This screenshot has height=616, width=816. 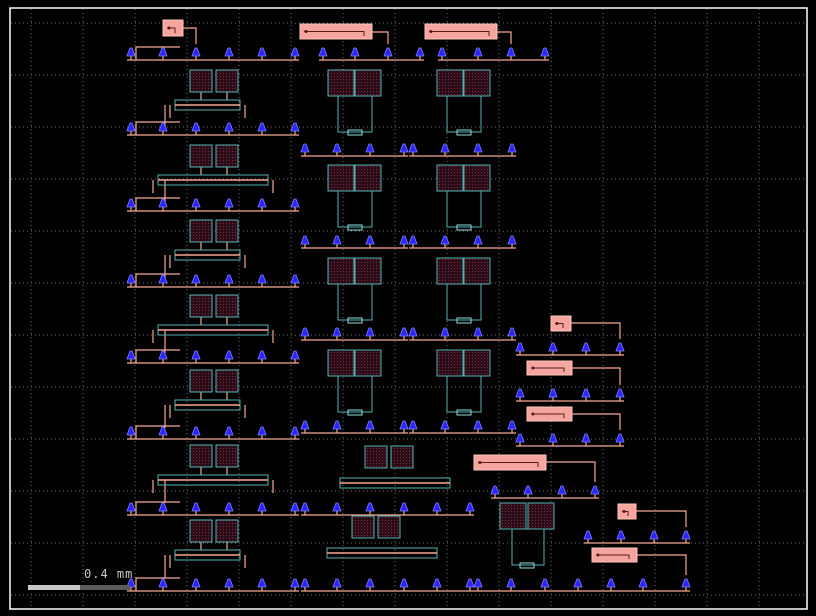 What do you see at coordinates (109, 574) in the screenshot?
I see `scale-bar-label: 0.4 mm` at bounding box center [109, 574].